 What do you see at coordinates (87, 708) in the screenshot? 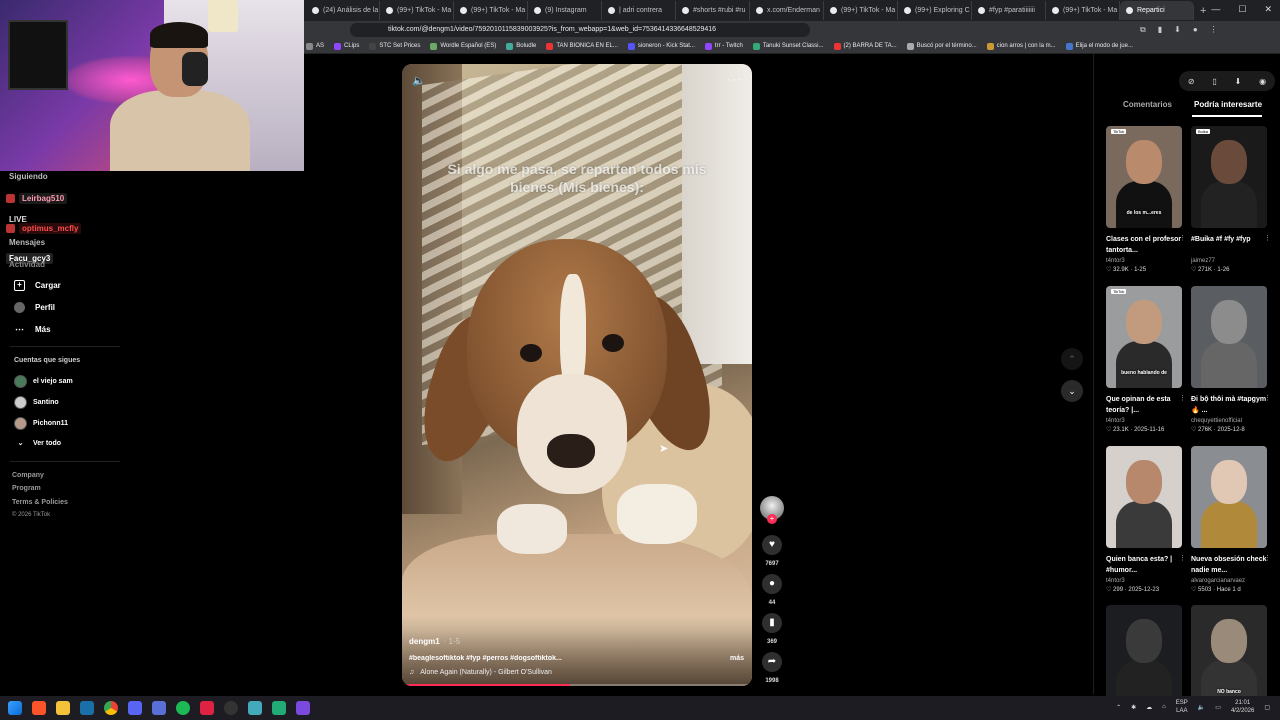
I see `steam-icon` at bounding box center [87, 708].